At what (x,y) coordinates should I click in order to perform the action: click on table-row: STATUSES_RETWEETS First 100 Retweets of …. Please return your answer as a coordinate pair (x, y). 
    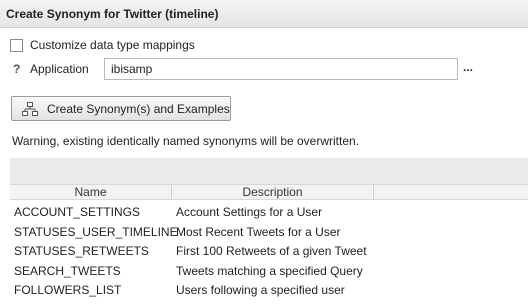
    Looking at the image, I should click on (269, 251).